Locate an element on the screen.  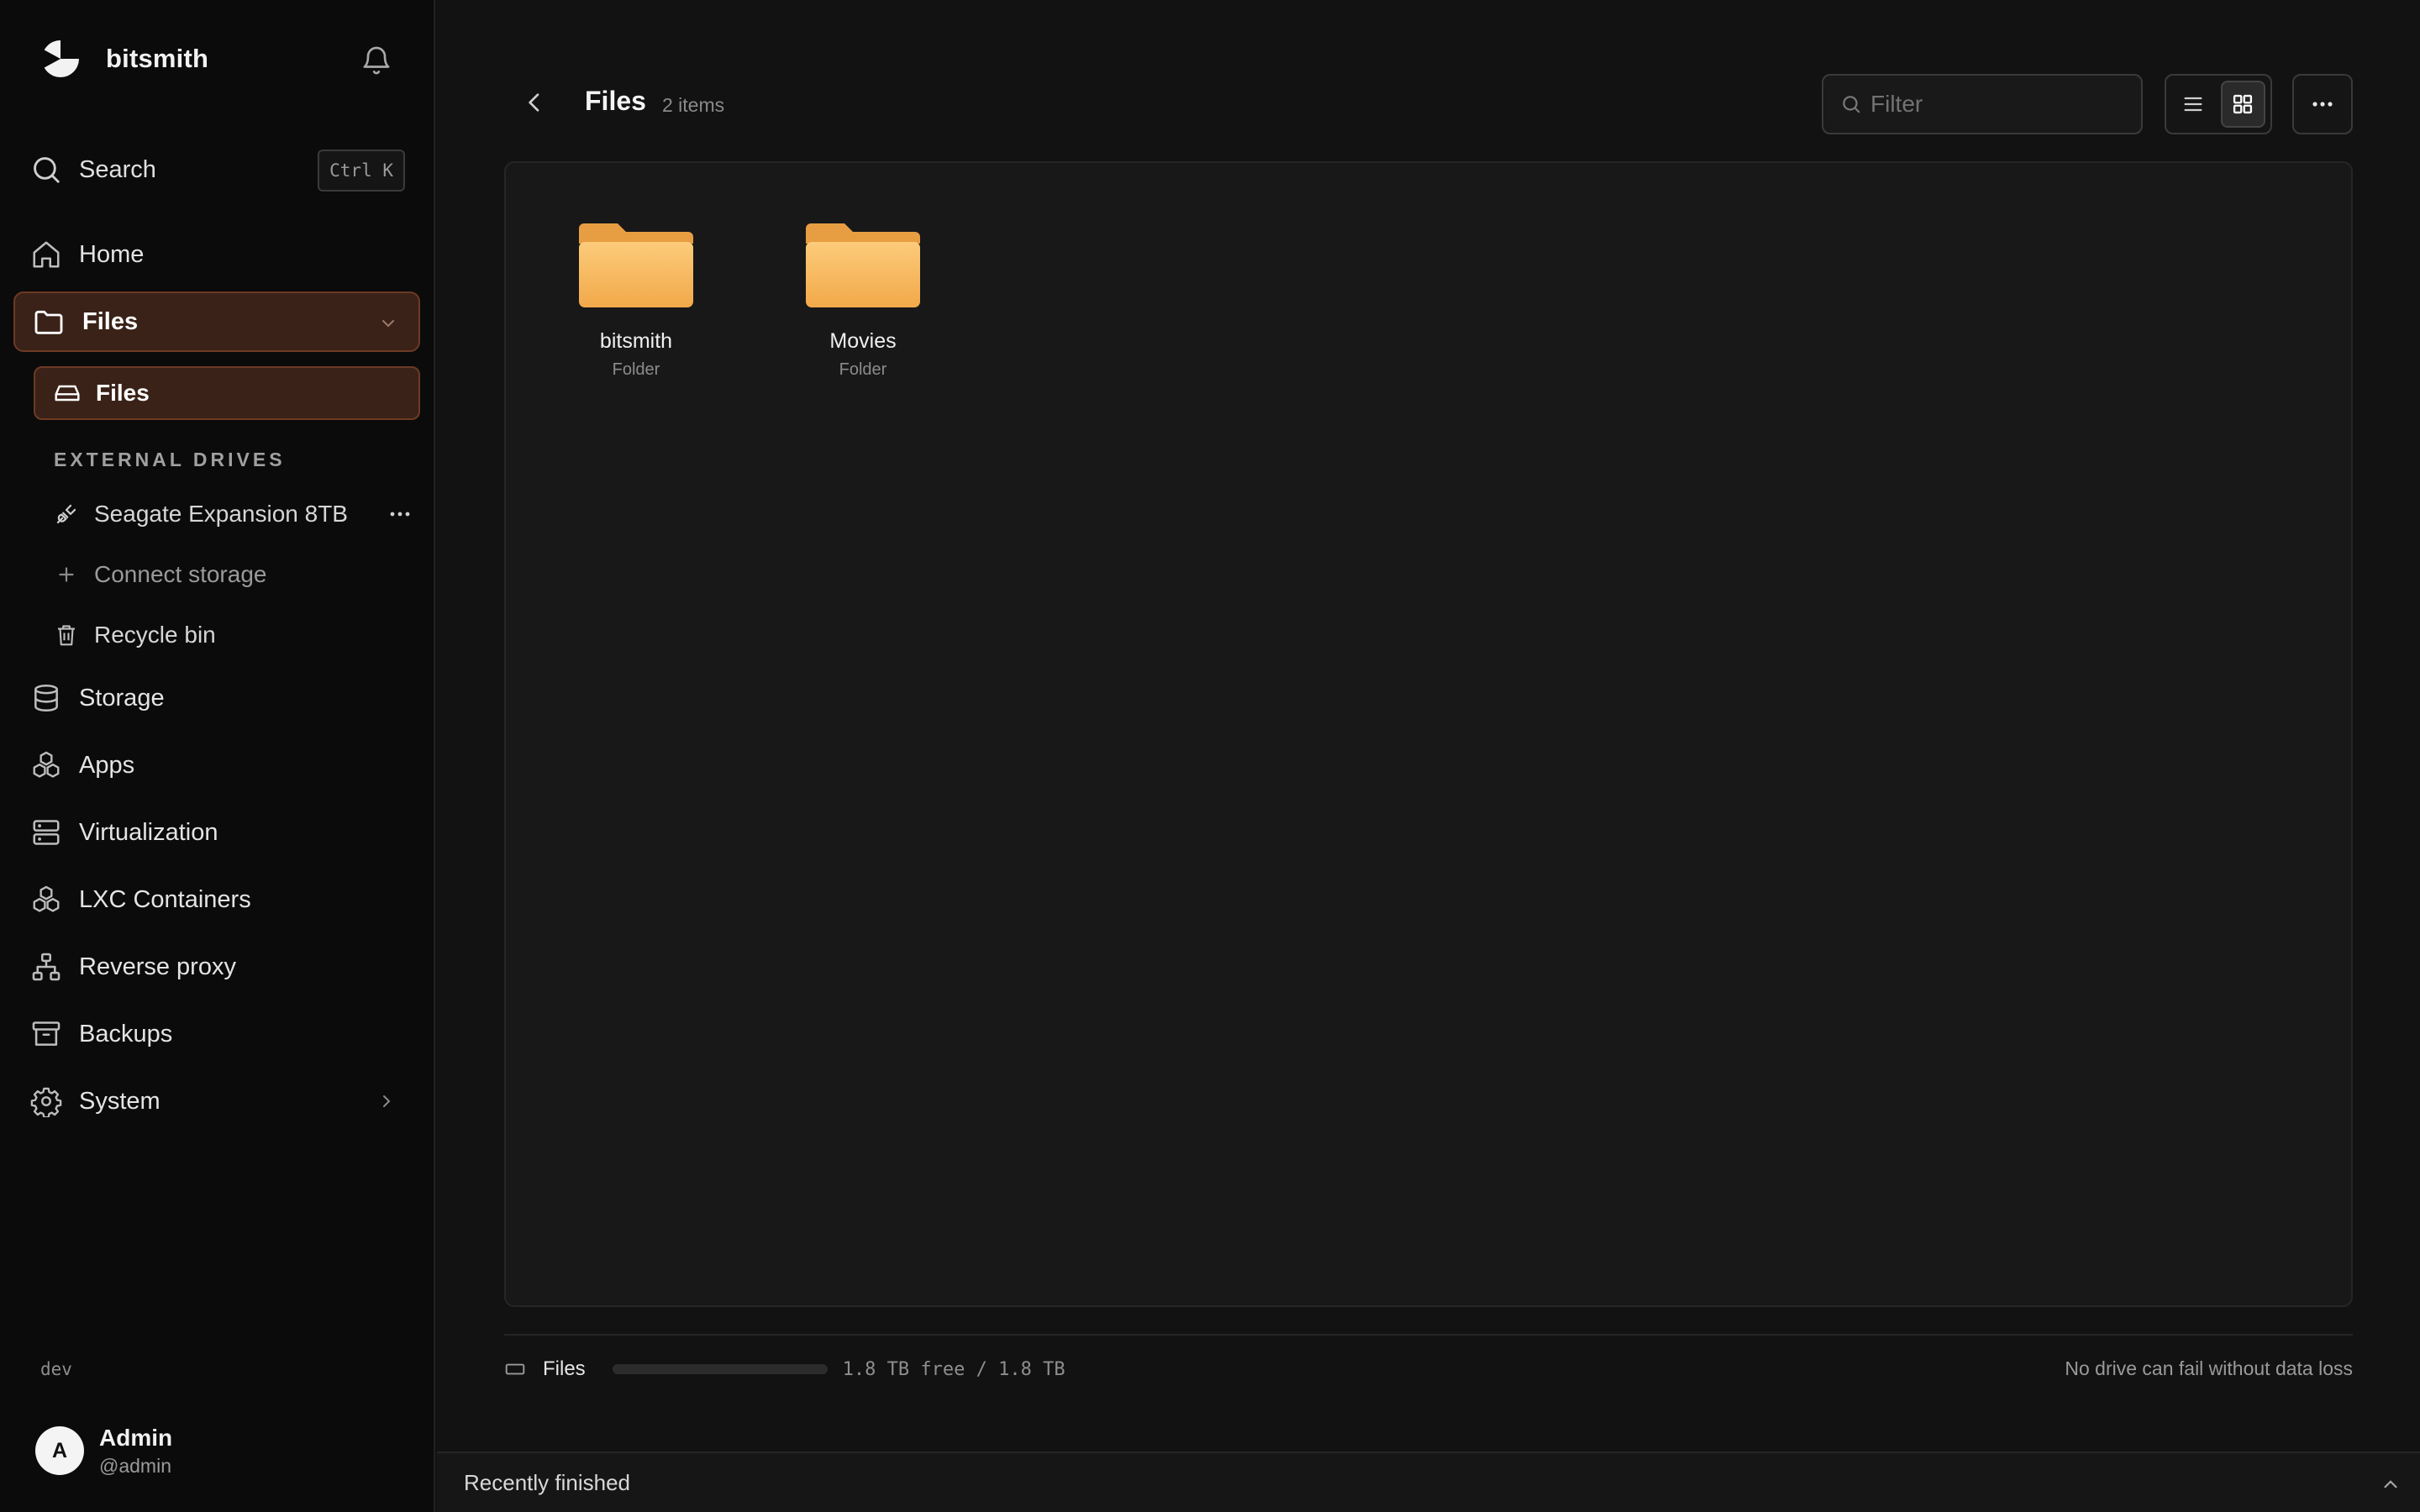
plug-icon is located at coordinates (66, 514).